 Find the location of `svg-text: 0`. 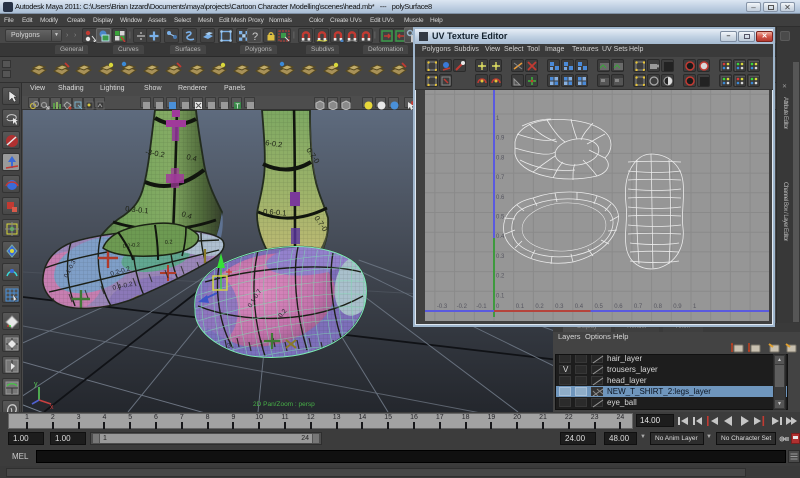

svg-text: 0 is located at coordinates (498, 307).